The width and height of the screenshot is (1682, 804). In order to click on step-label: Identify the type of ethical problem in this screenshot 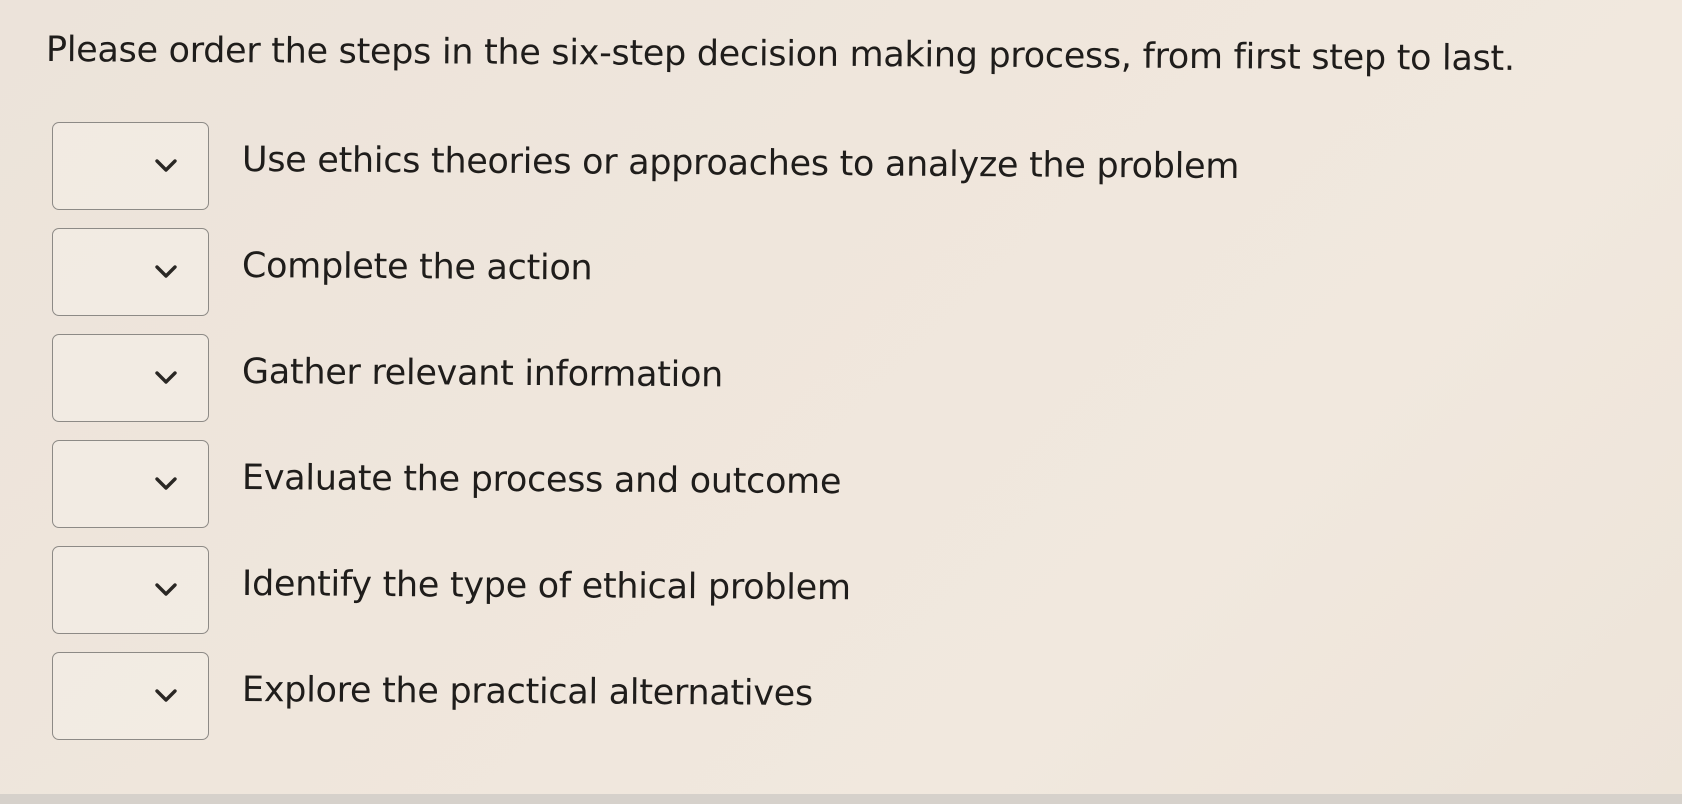, I will do `click(546, 586)`.